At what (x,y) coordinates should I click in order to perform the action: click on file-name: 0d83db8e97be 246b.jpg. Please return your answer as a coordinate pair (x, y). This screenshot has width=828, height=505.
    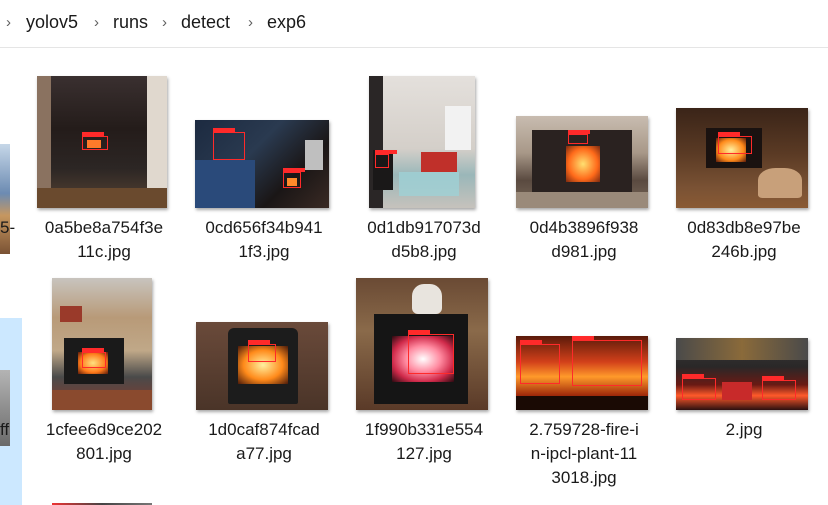
    Looking at the image, I should click on (744, 239).